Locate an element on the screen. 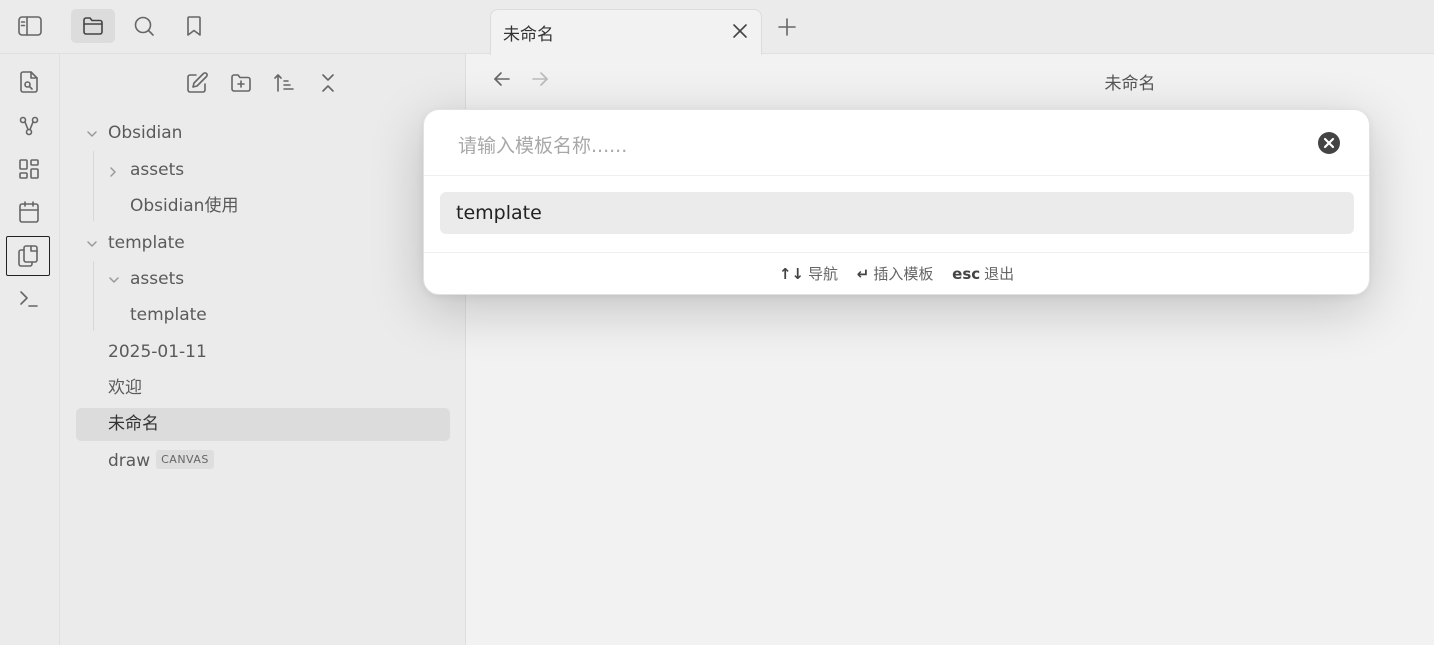 The width and height of the screenshot is (1434, 645). chevron-right-icon is located at coordinates (113, 172).